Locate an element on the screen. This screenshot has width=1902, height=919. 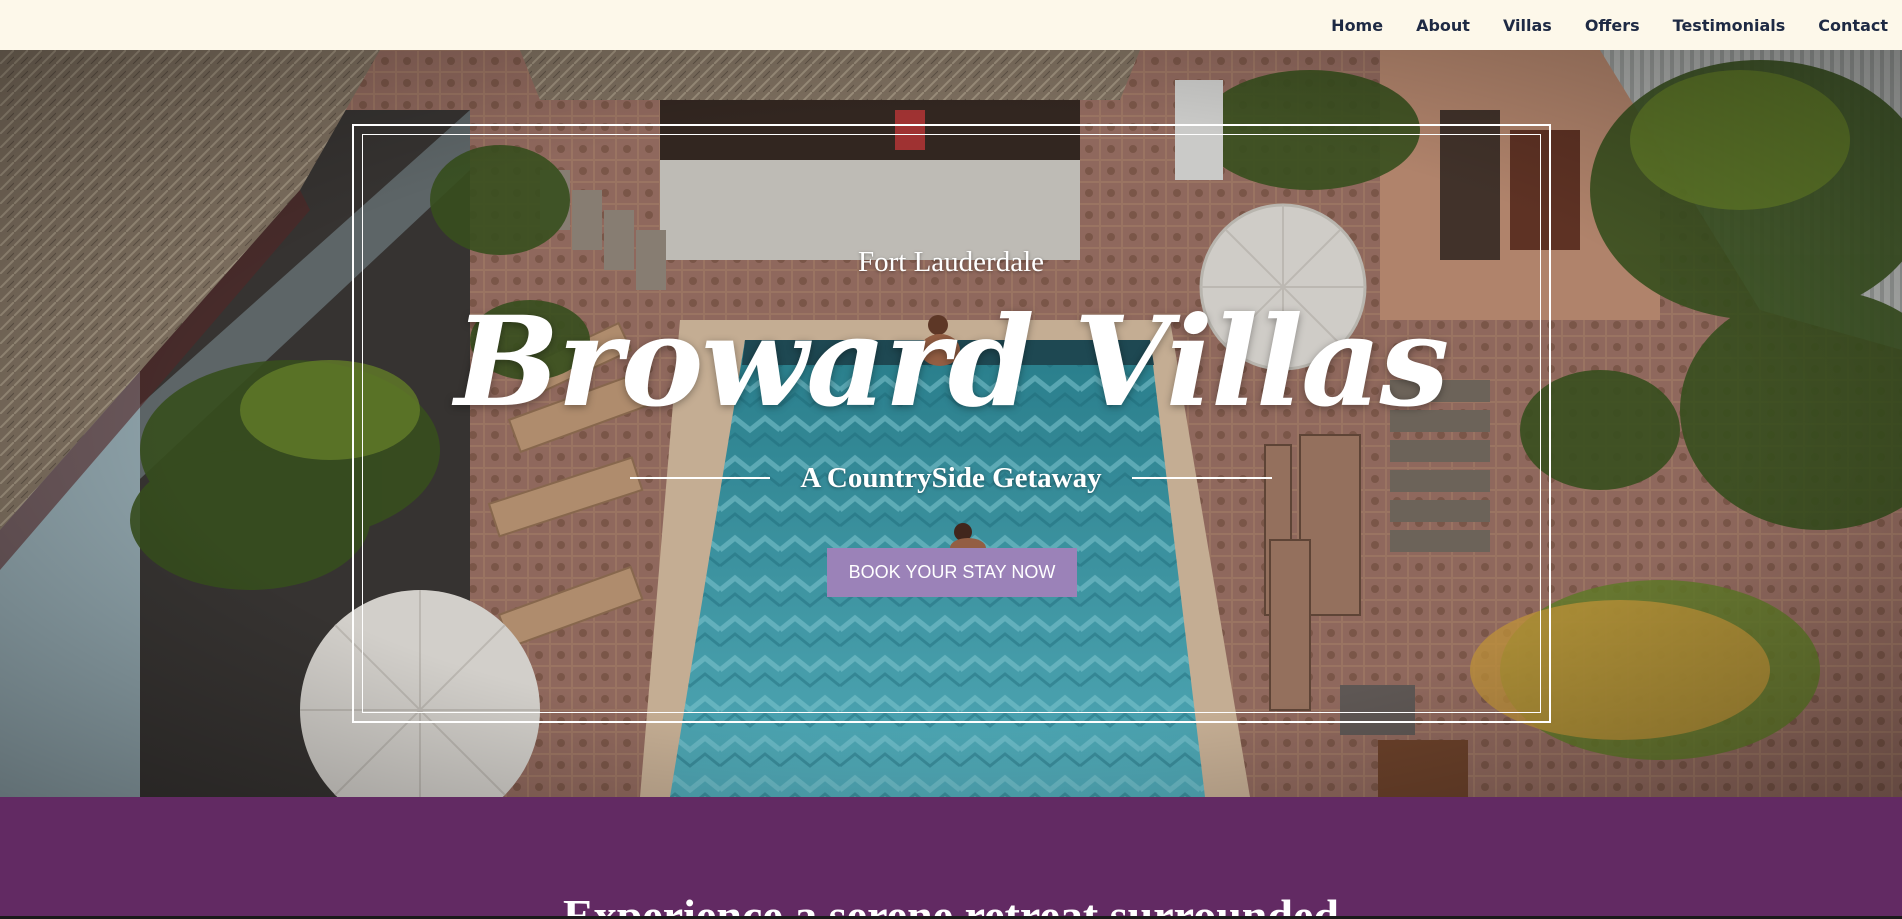
intro-heading: Experience a serene retreat surrounded is located at coordinates (951, 904).